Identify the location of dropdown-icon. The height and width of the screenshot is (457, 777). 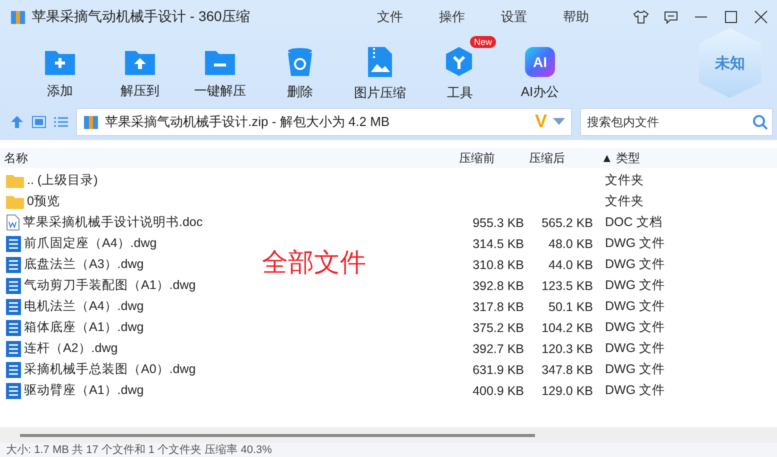
(559, 122).